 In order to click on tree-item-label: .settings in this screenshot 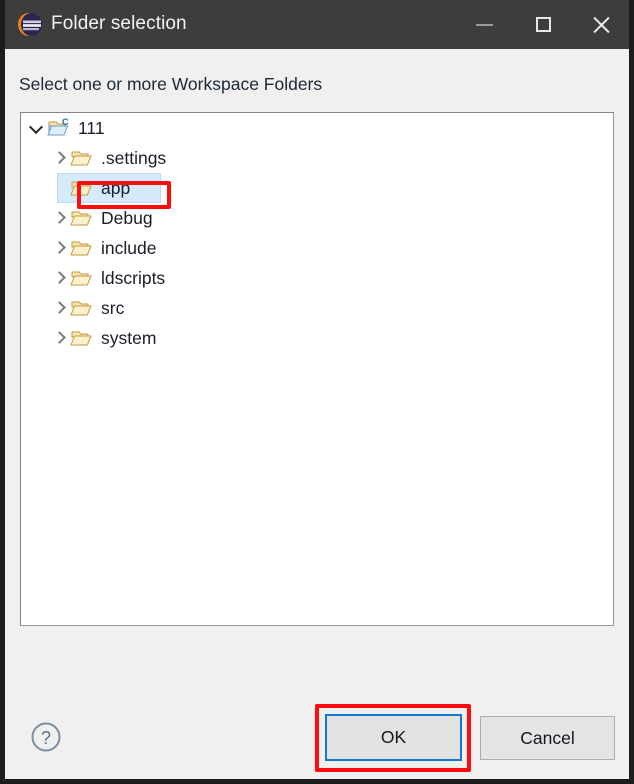, I will do `click(134, 157)`.